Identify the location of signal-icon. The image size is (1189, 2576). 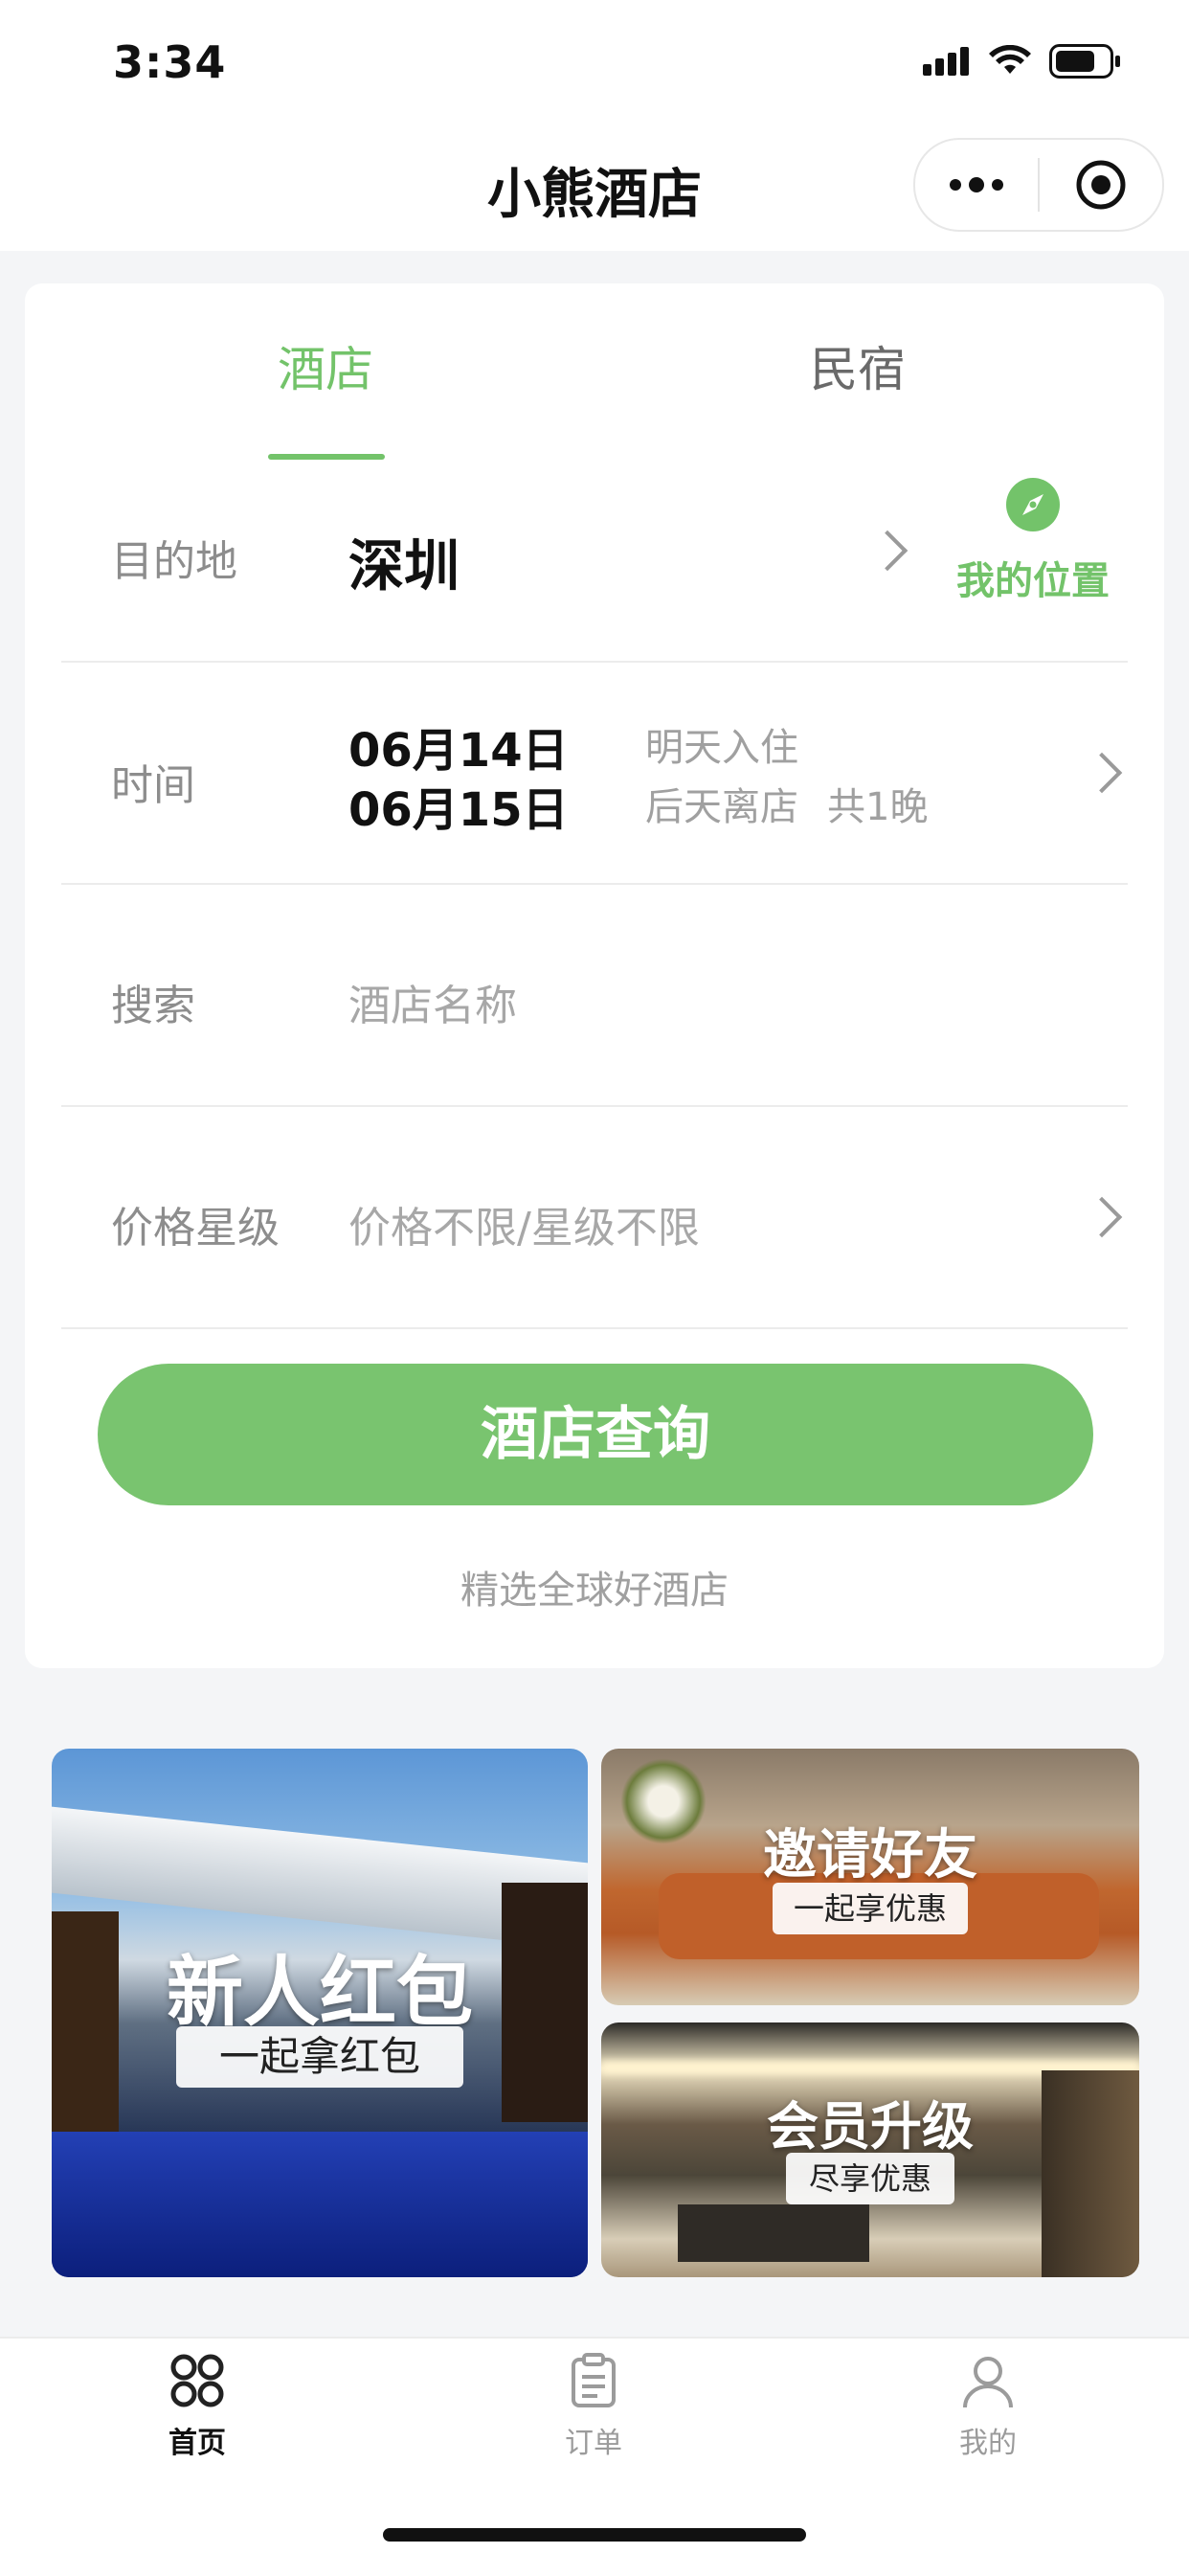
(946, 62).